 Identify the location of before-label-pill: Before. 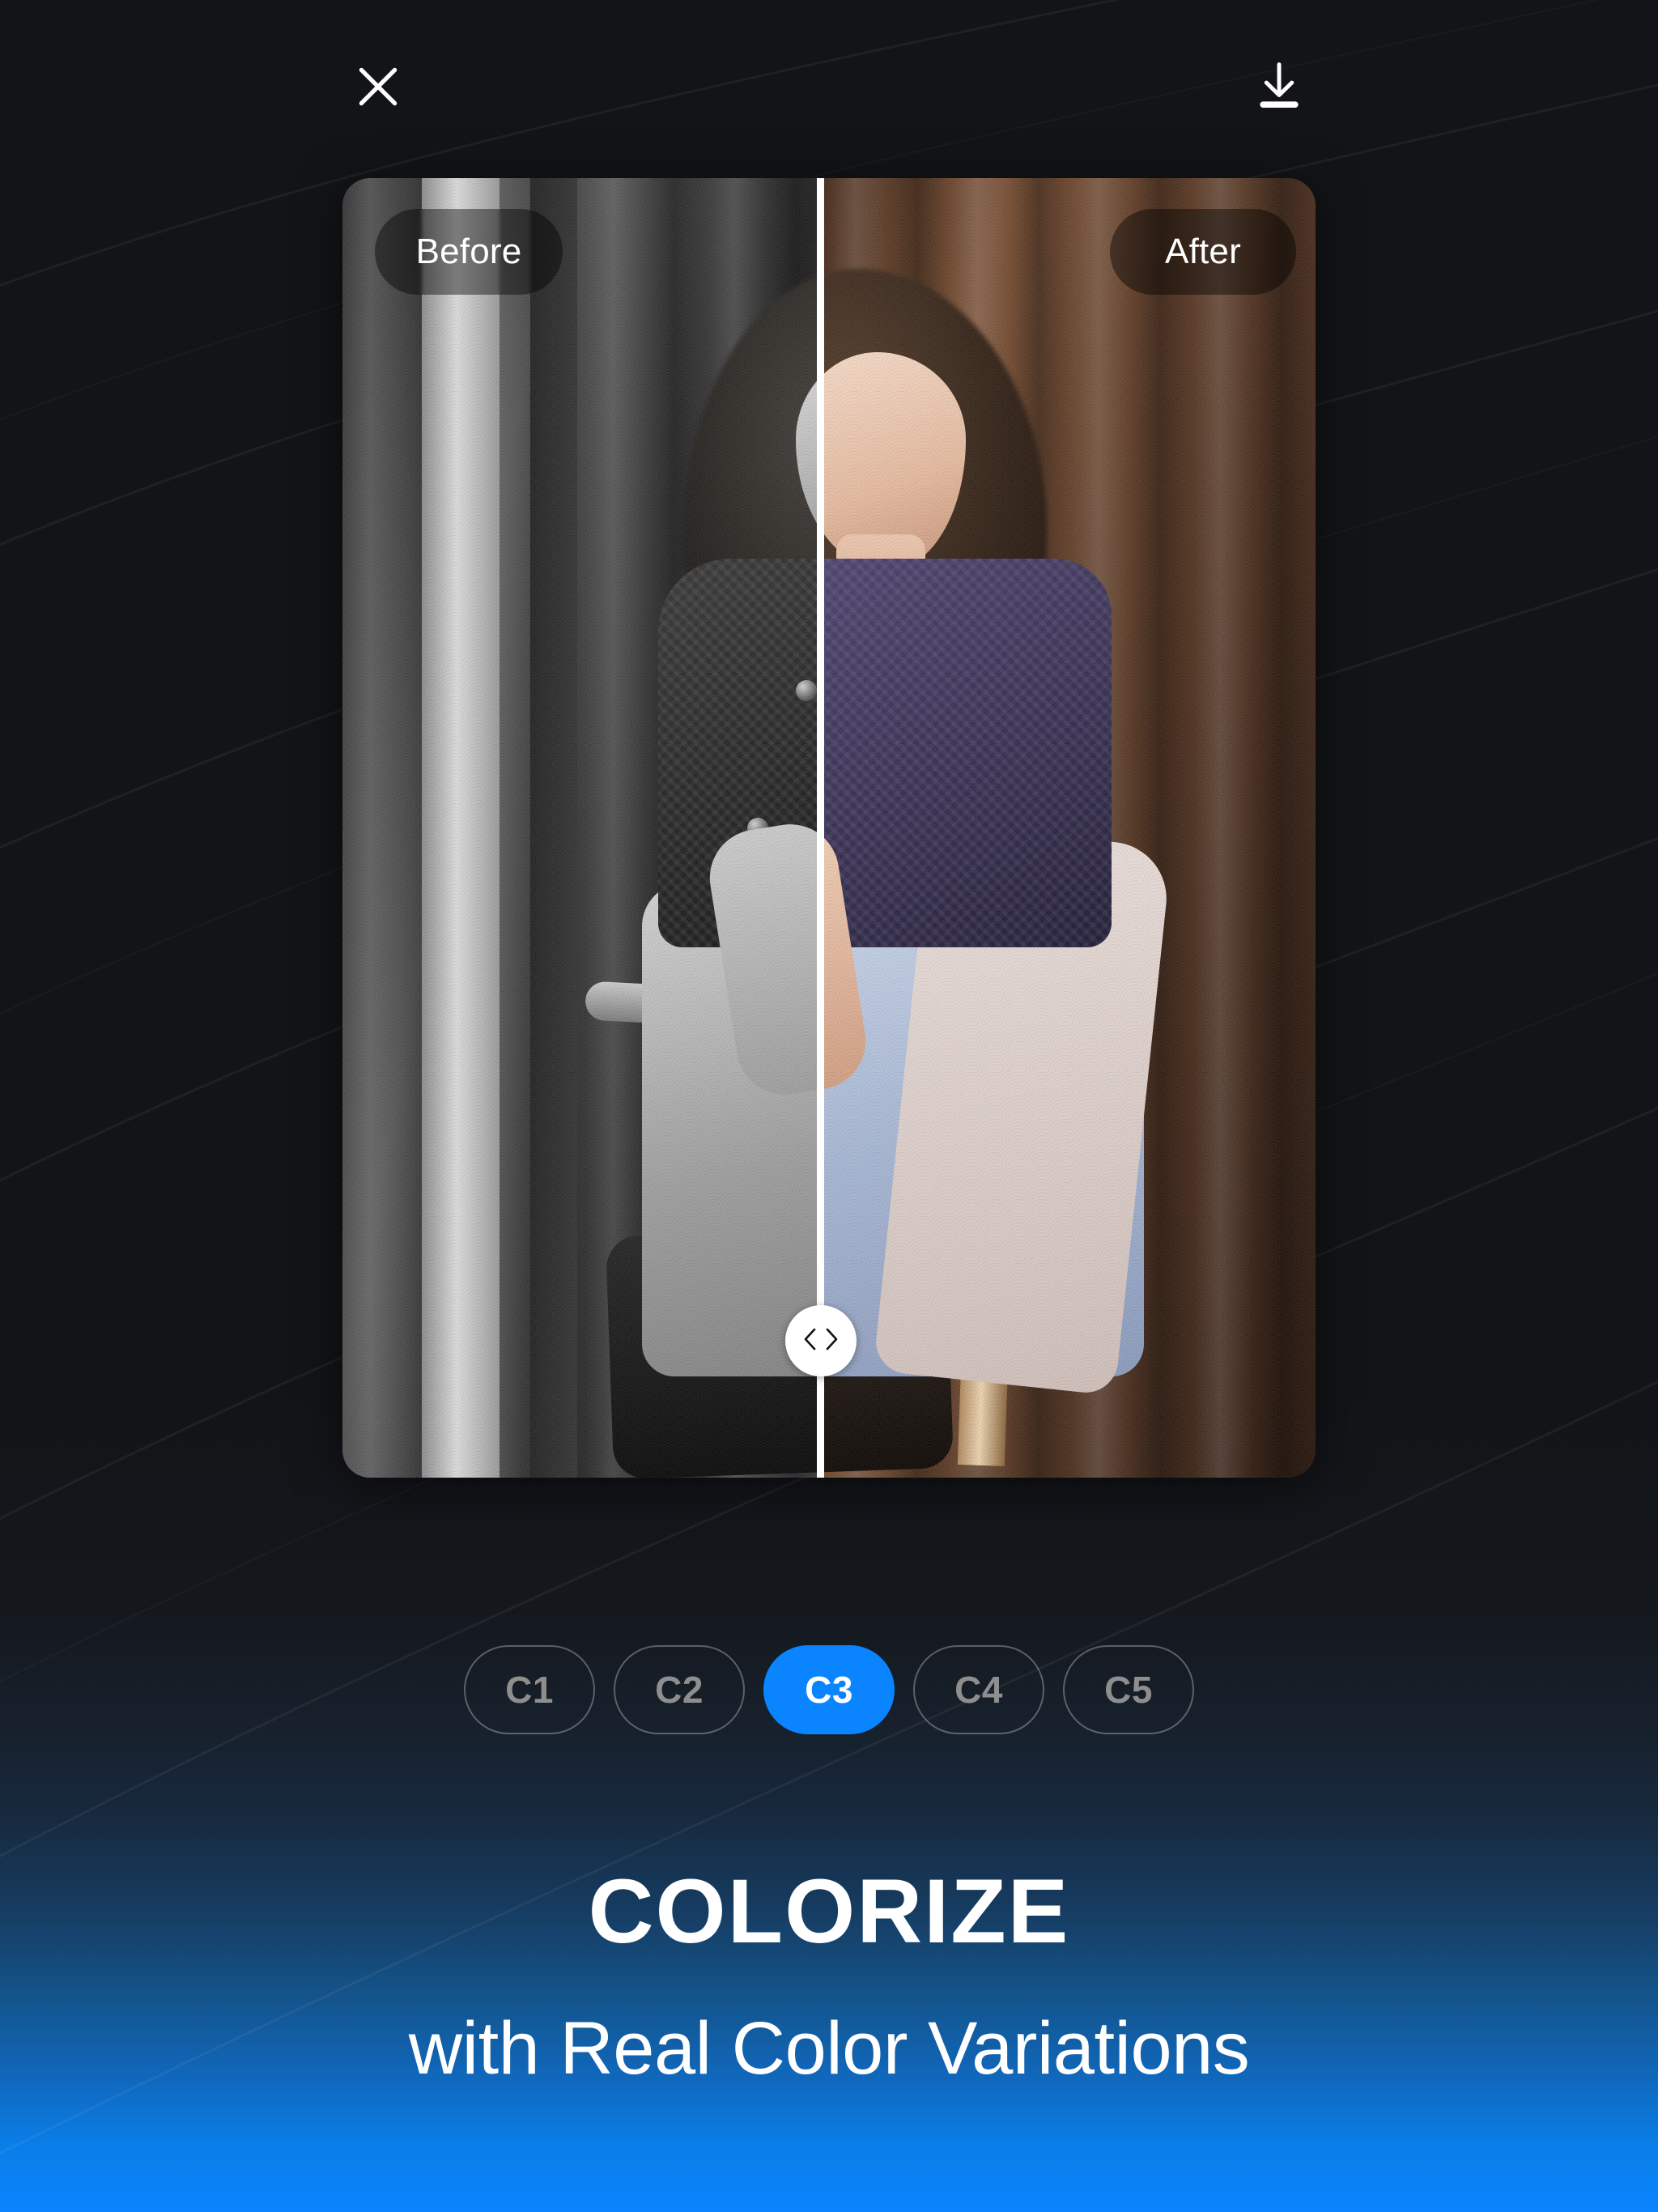
(469, 252).